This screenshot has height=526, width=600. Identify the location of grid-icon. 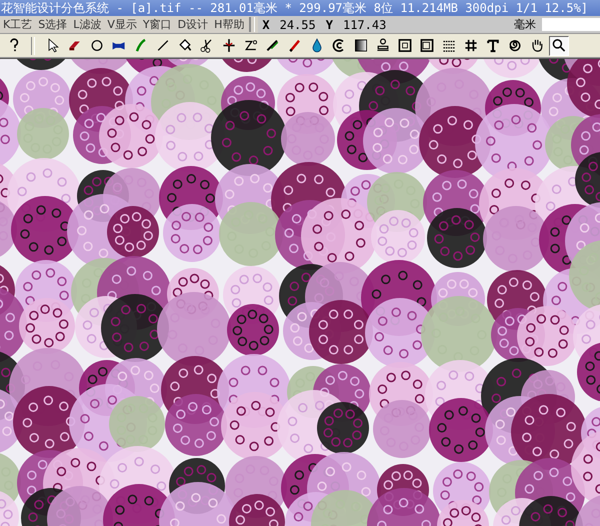
(471, 45).